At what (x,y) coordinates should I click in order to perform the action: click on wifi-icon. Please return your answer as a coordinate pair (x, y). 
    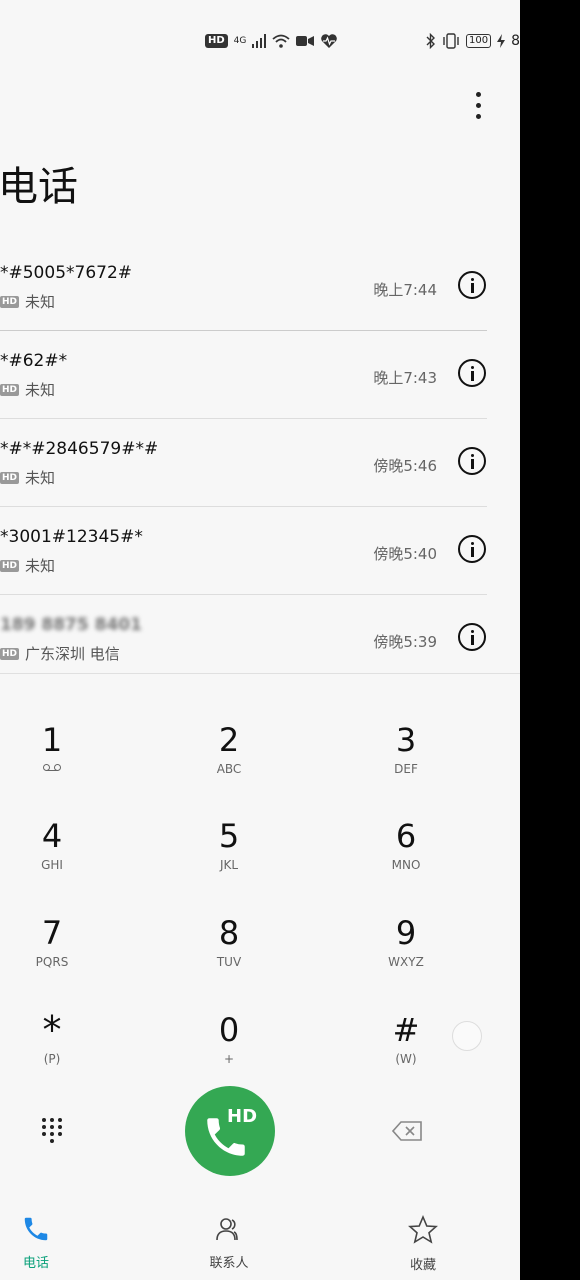
    Looking at the image, I should click on (281, 41).